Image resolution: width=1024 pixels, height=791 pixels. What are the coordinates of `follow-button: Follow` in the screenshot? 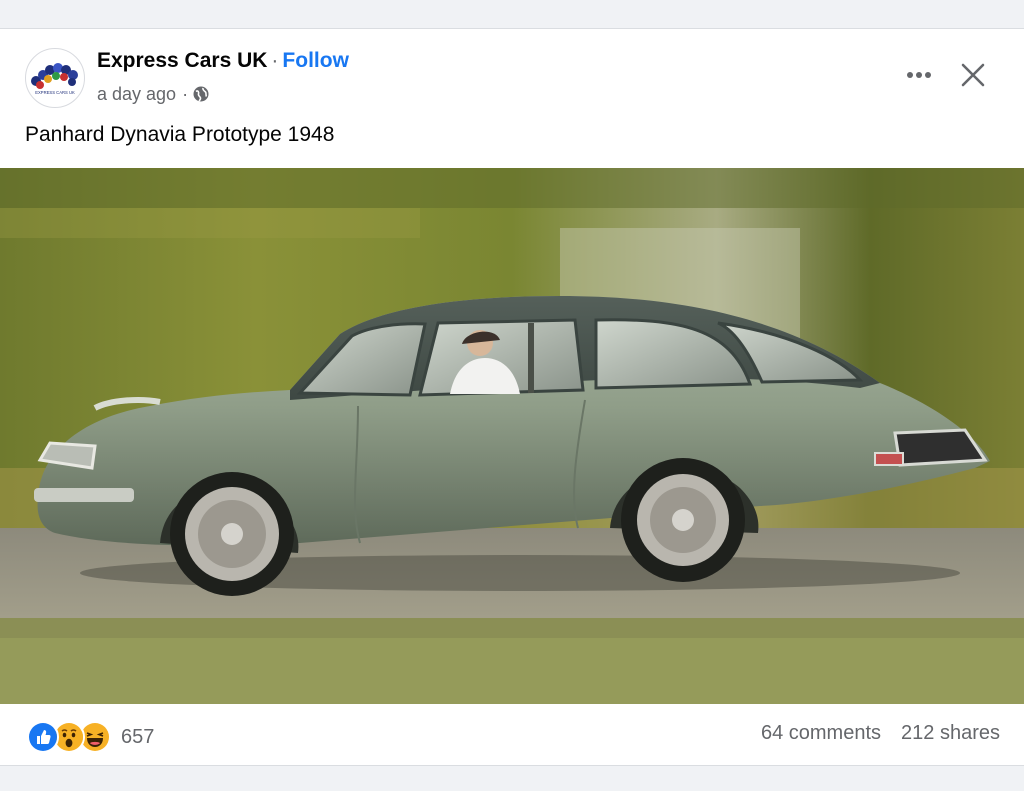 It's located at (315, 60).